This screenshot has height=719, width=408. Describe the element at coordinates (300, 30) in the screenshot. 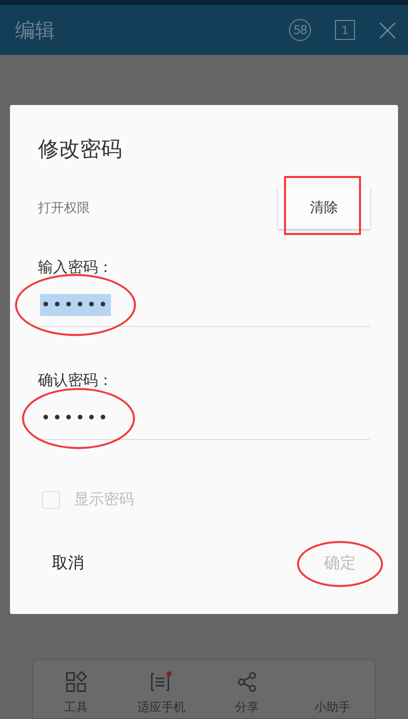

I see `count-icon: 58` at that location.